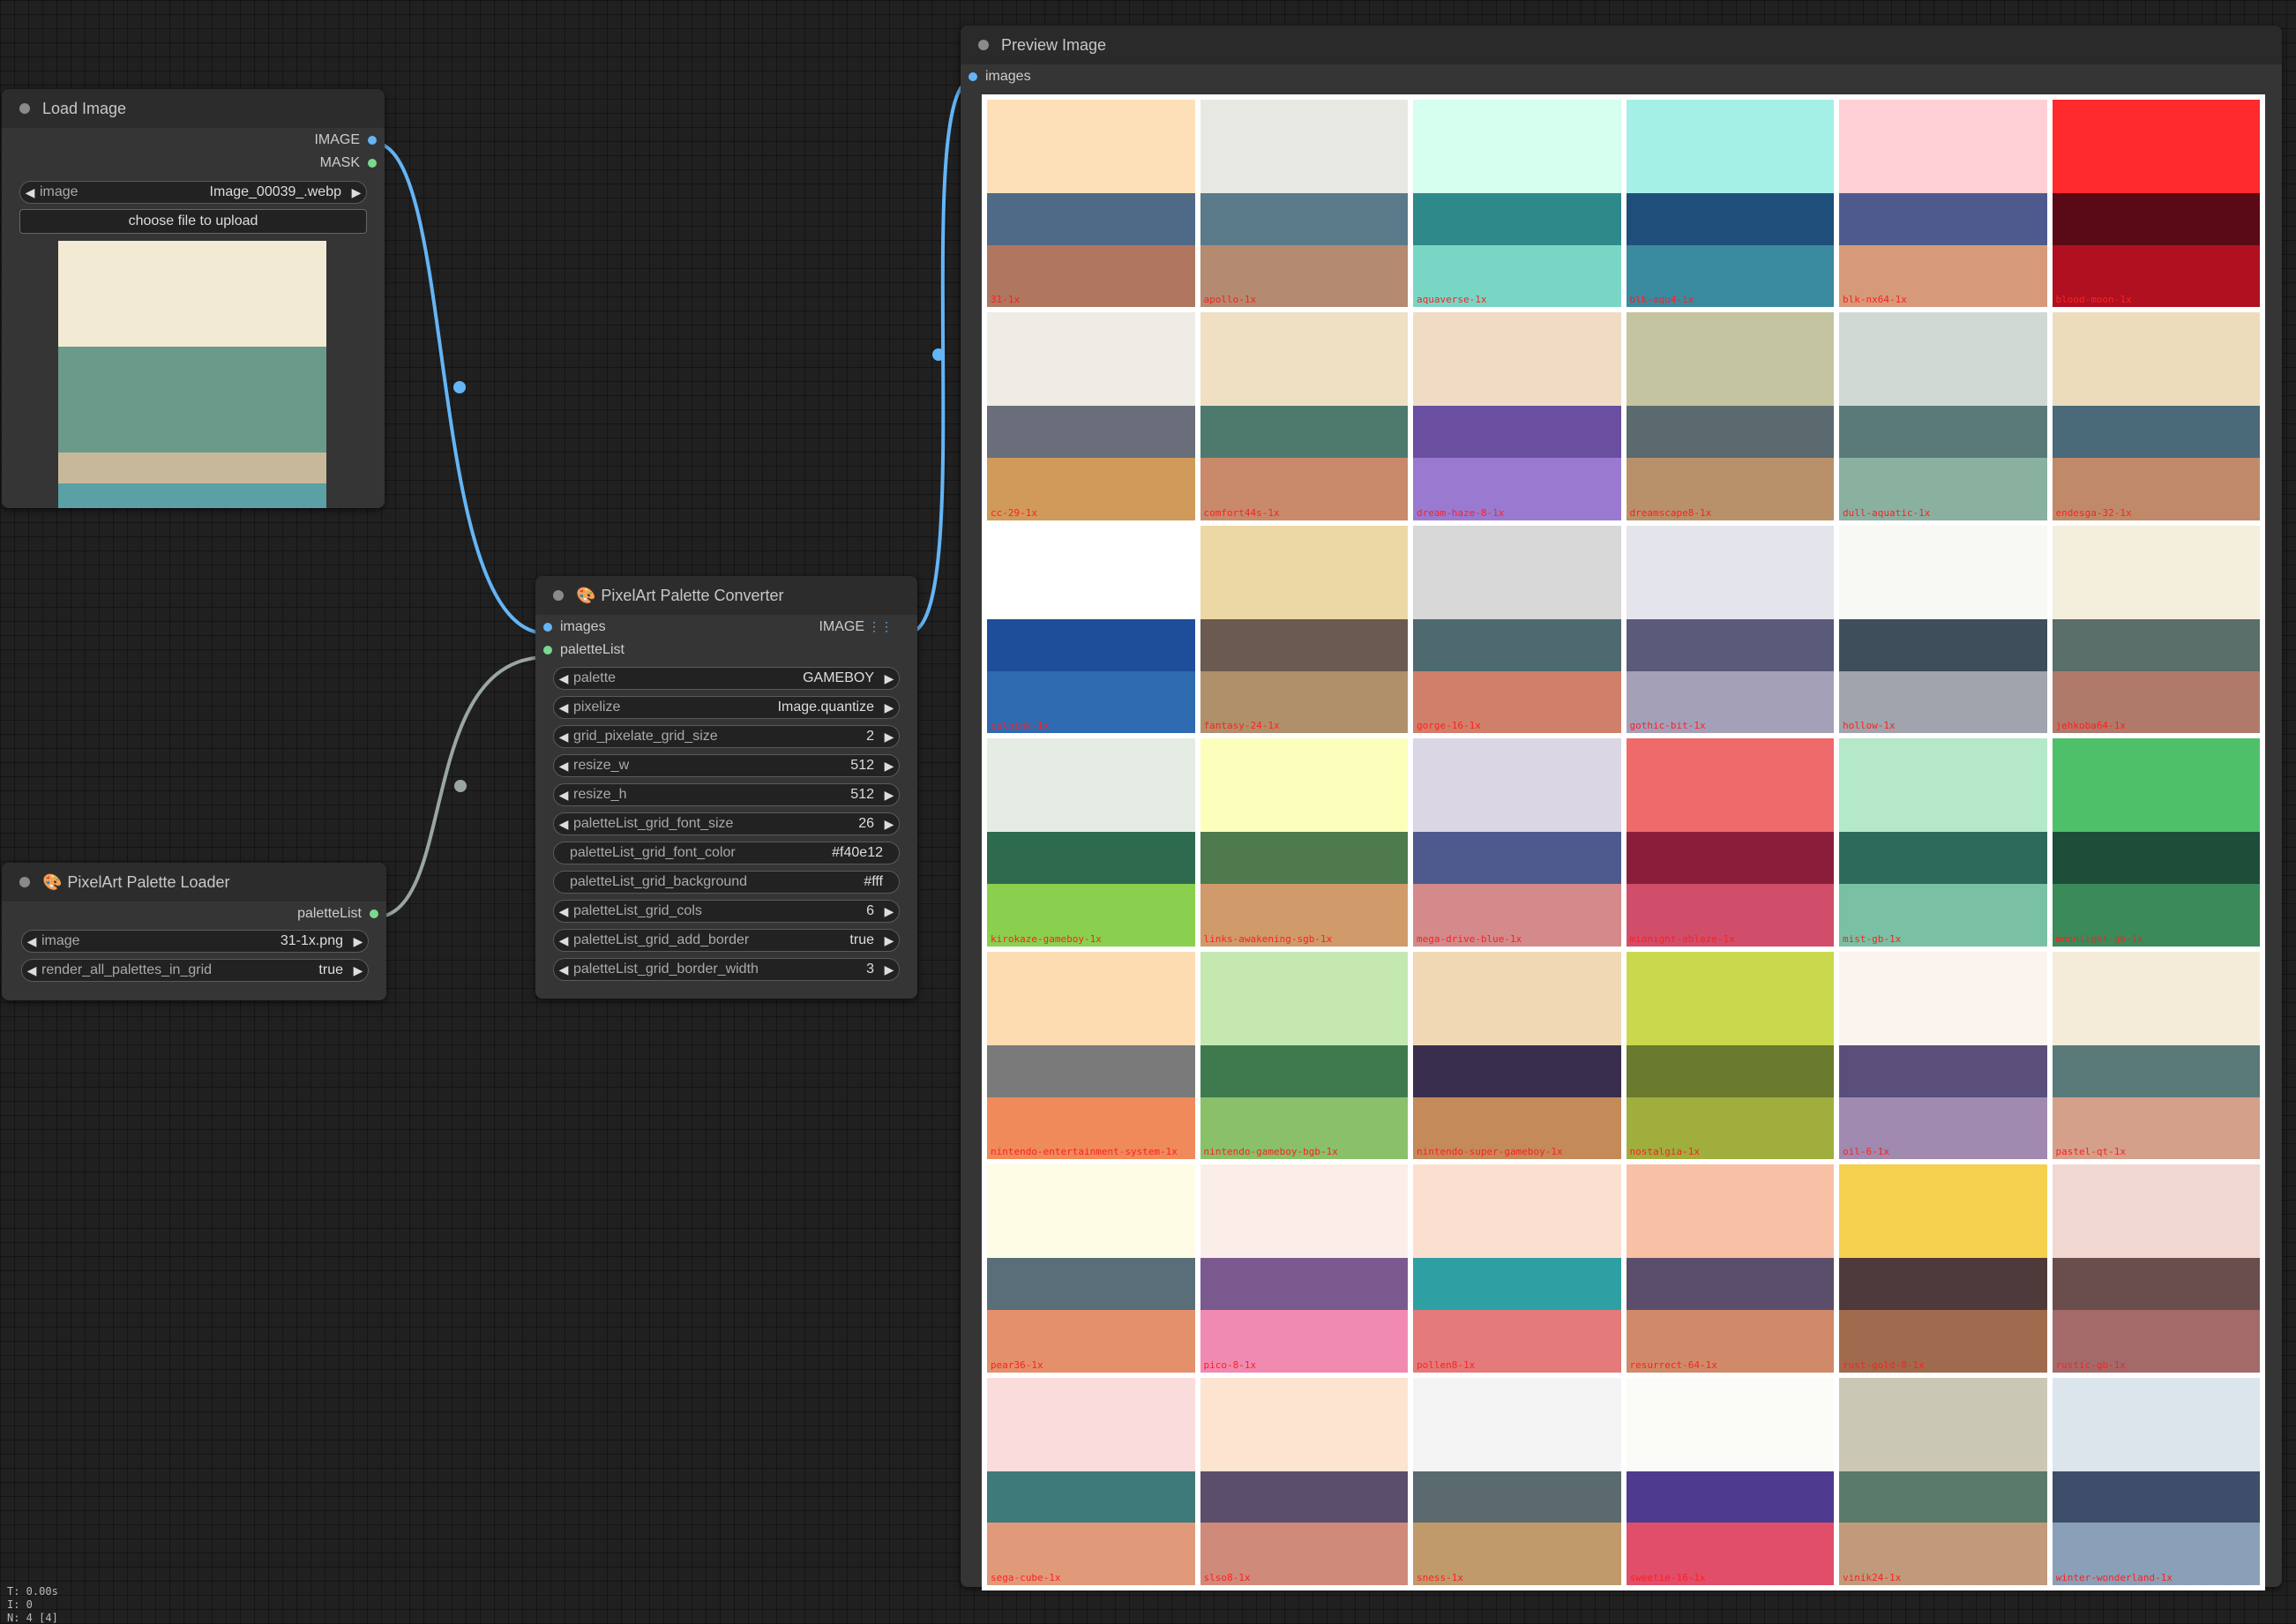 The height and width of the screenshot is (1624, 2296). Describe the element at coordinates (726, 651) in the screenshot. I see `input-slot-palettelist: paletteList` at that location.